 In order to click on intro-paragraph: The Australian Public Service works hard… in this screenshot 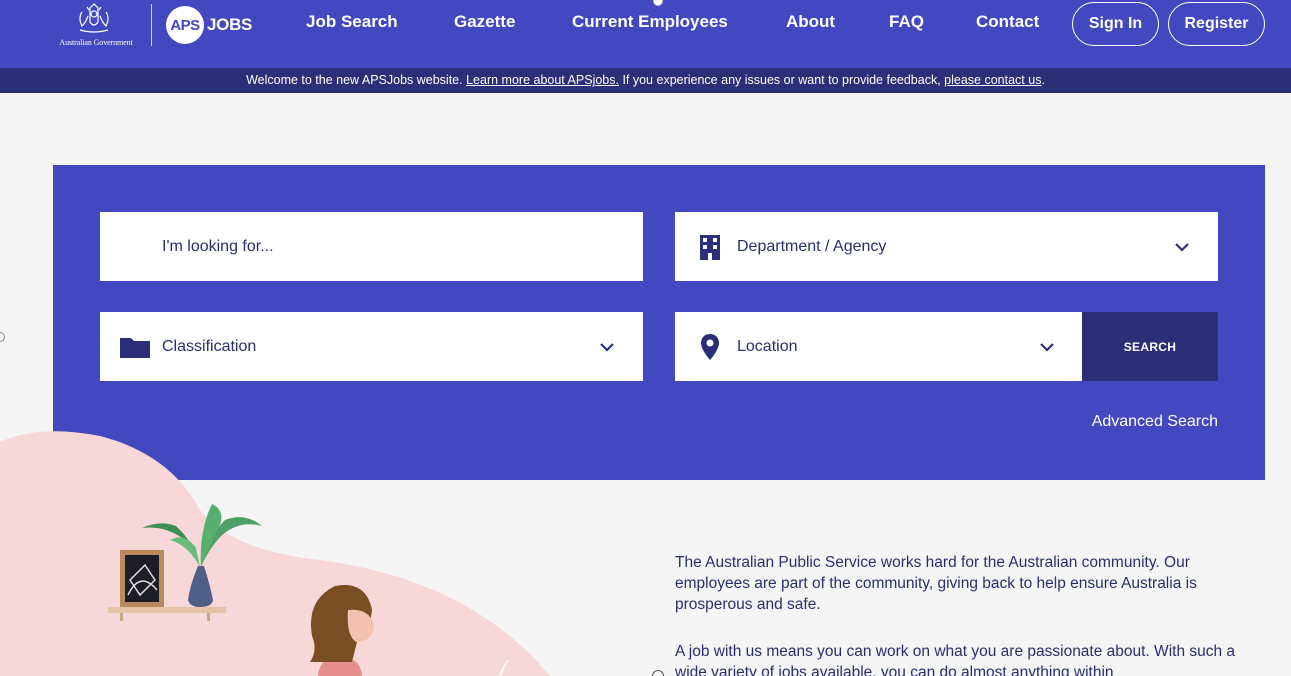, I will do `click(936, 583)`.